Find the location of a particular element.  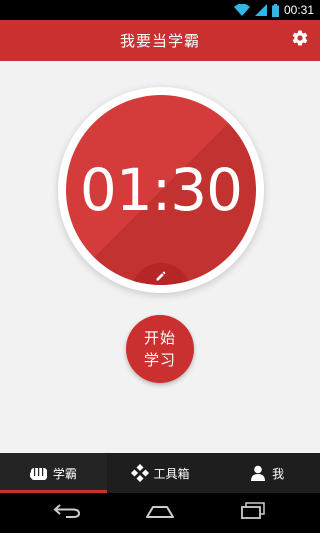

diamond-grid-icon is located at coordinates (139, 473).